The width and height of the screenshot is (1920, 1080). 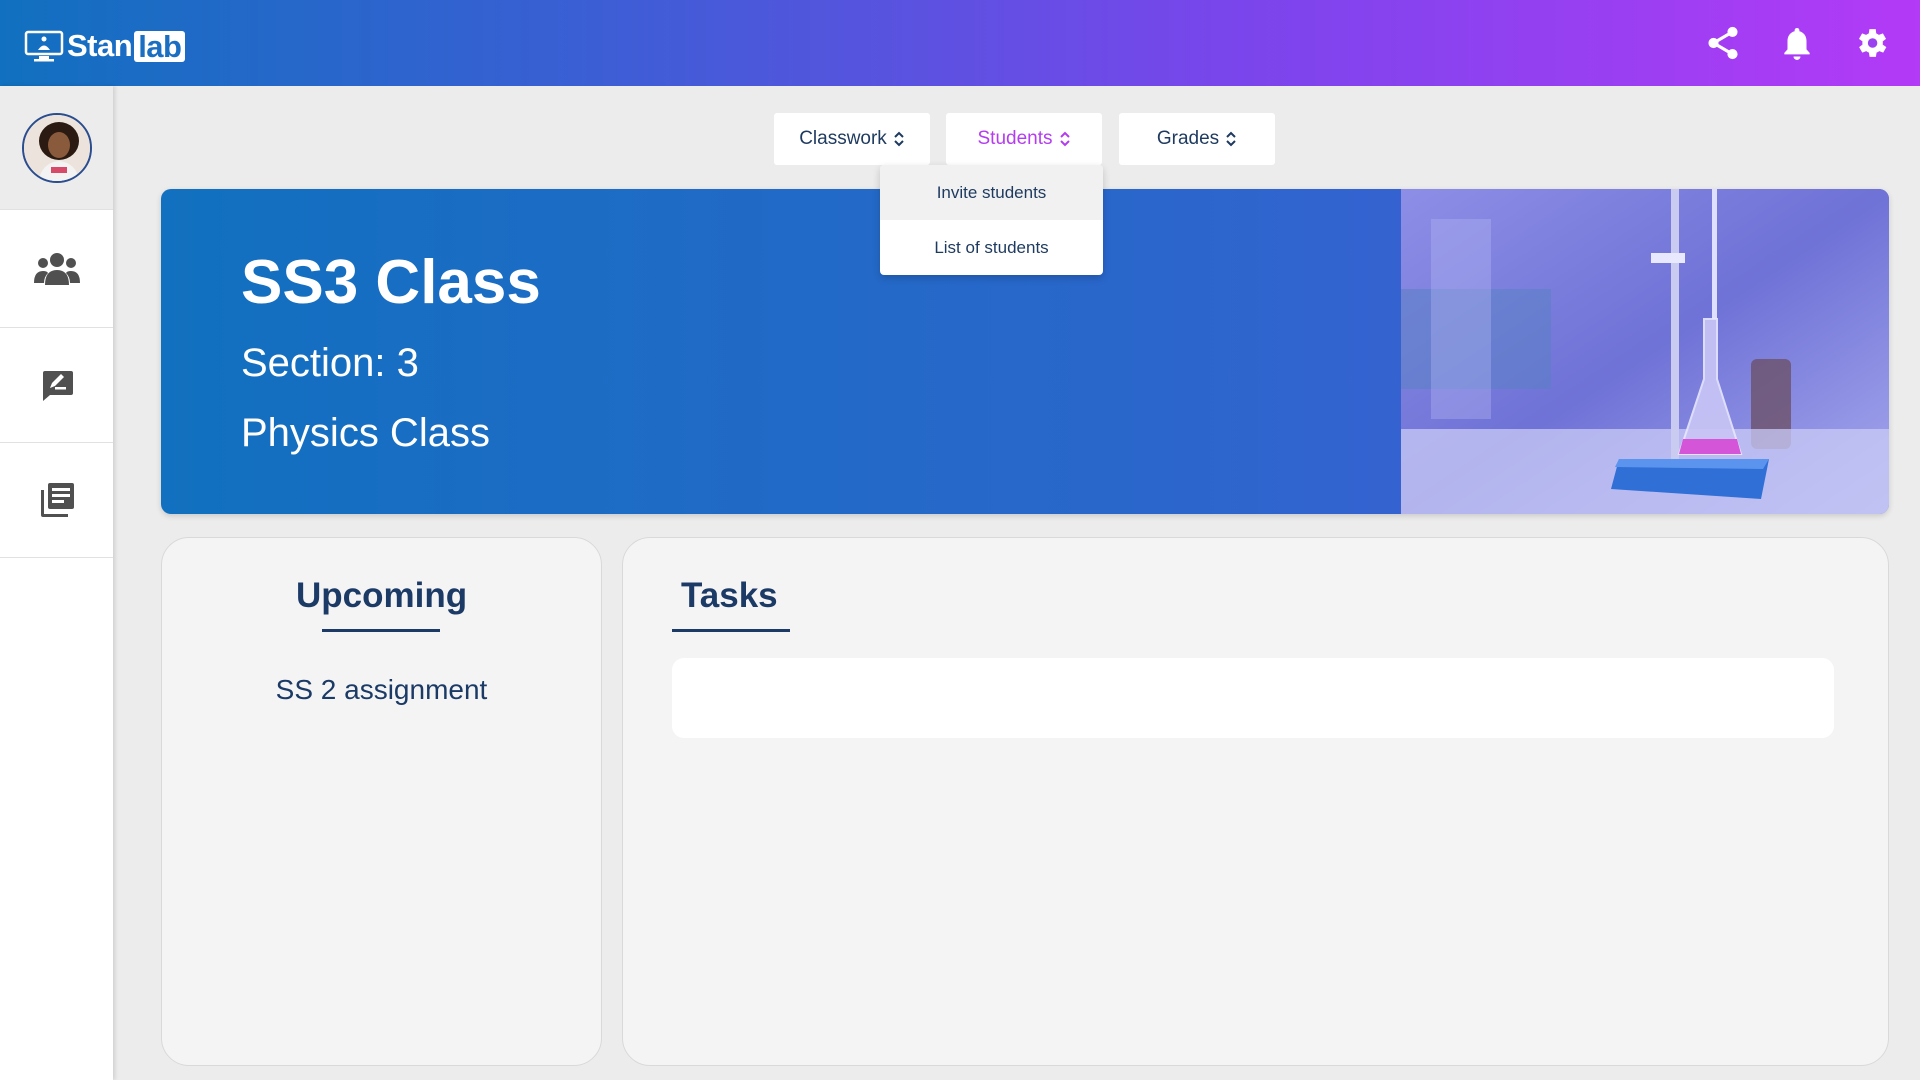 I want to click on avatar, so click(x=56, y=147).